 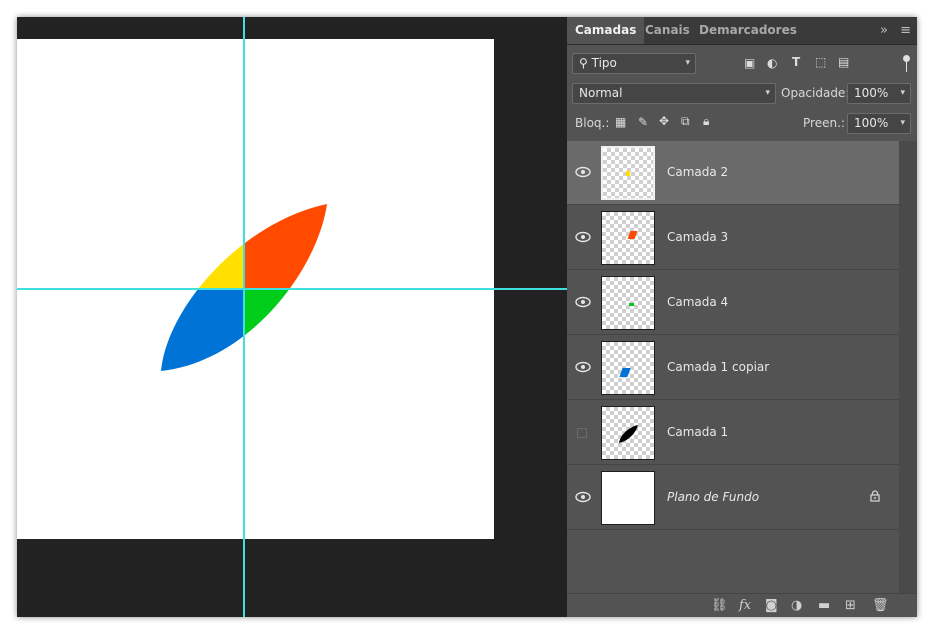 I want to click on tab-demarcadores: Demarcadores, so click(x=748, y=30).